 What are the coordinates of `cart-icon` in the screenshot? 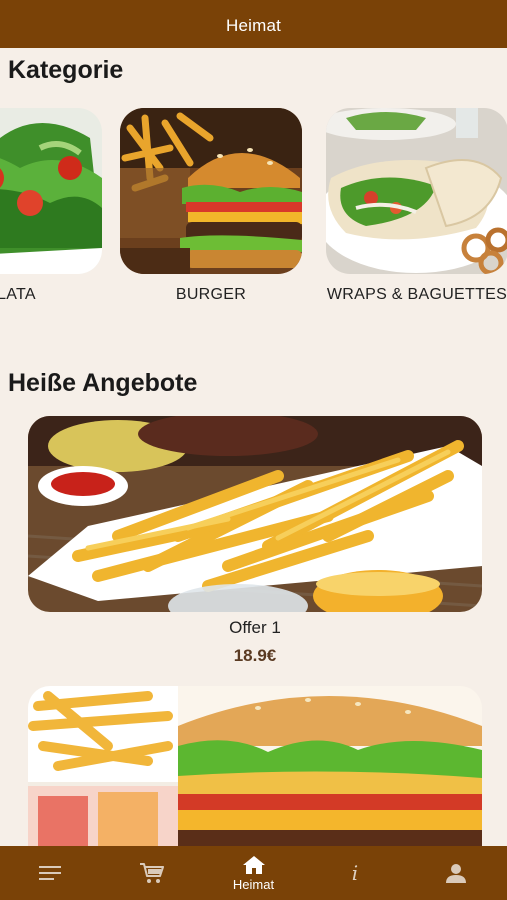 It's located at (152, 873).